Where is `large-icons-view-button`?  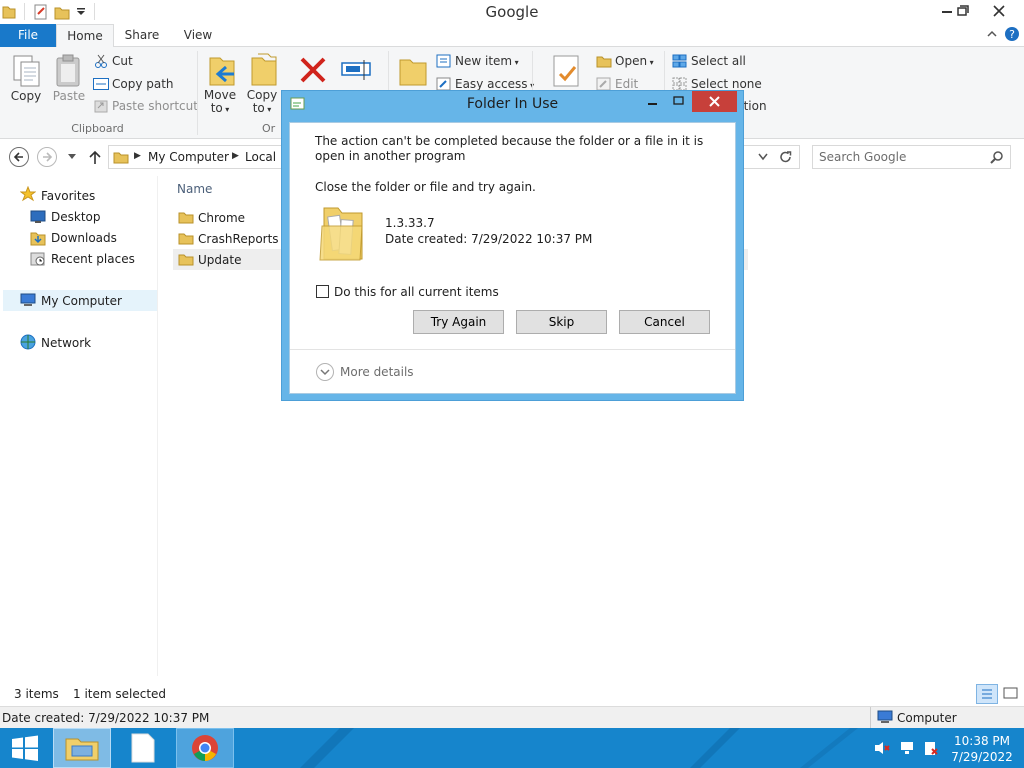 large-icons-view-button is located at coordinates (1011, 694).